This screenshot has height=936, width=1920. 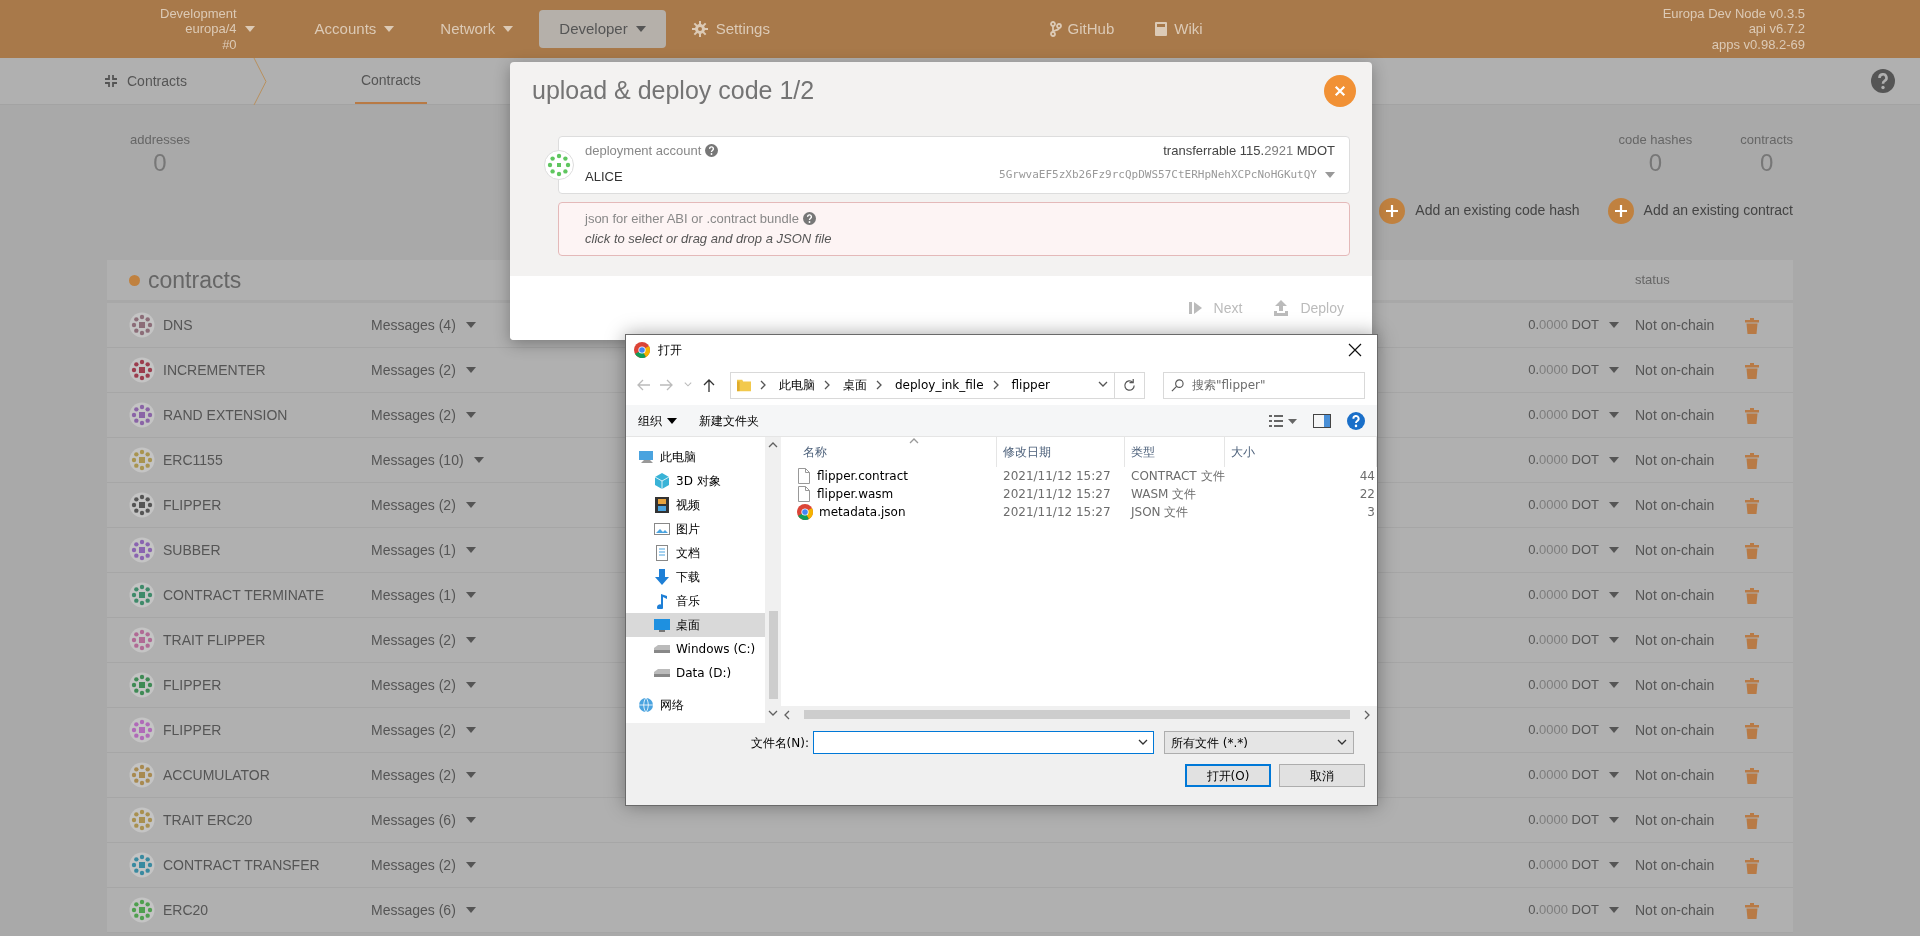 I want to click on chain-selector: Development europa/4 #0, so click(x=207, y=29).